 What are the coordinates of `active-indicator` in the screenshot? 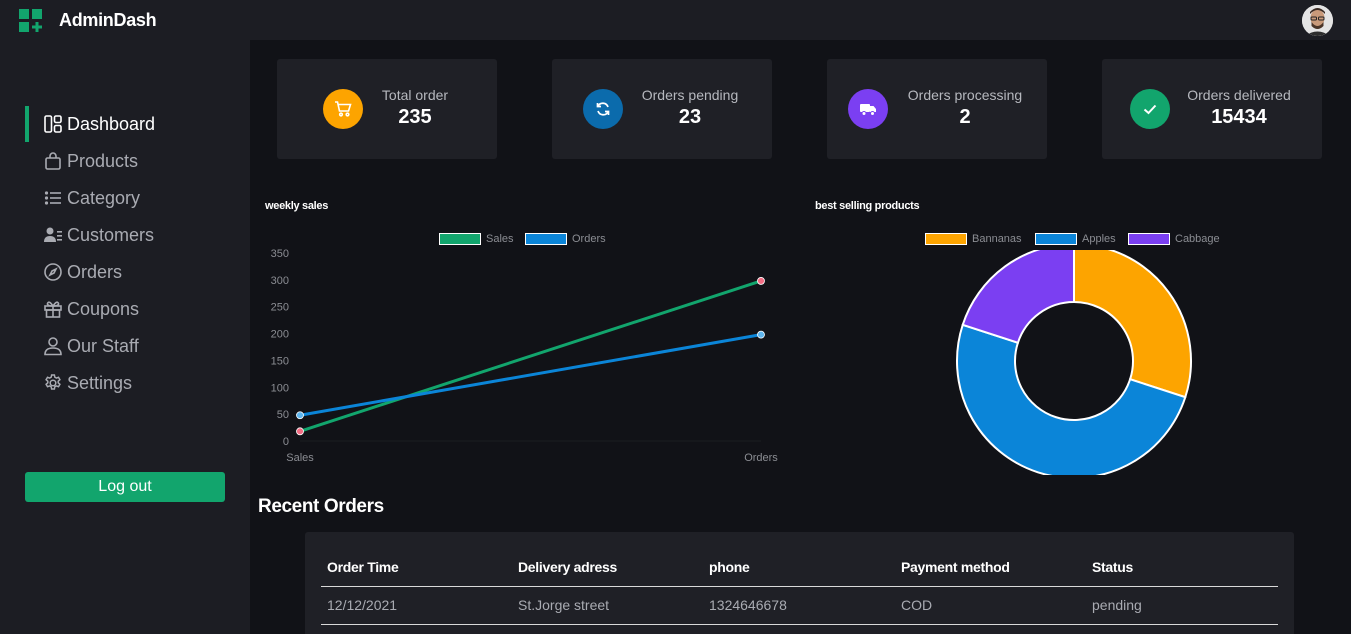 It's located at (27, 124).